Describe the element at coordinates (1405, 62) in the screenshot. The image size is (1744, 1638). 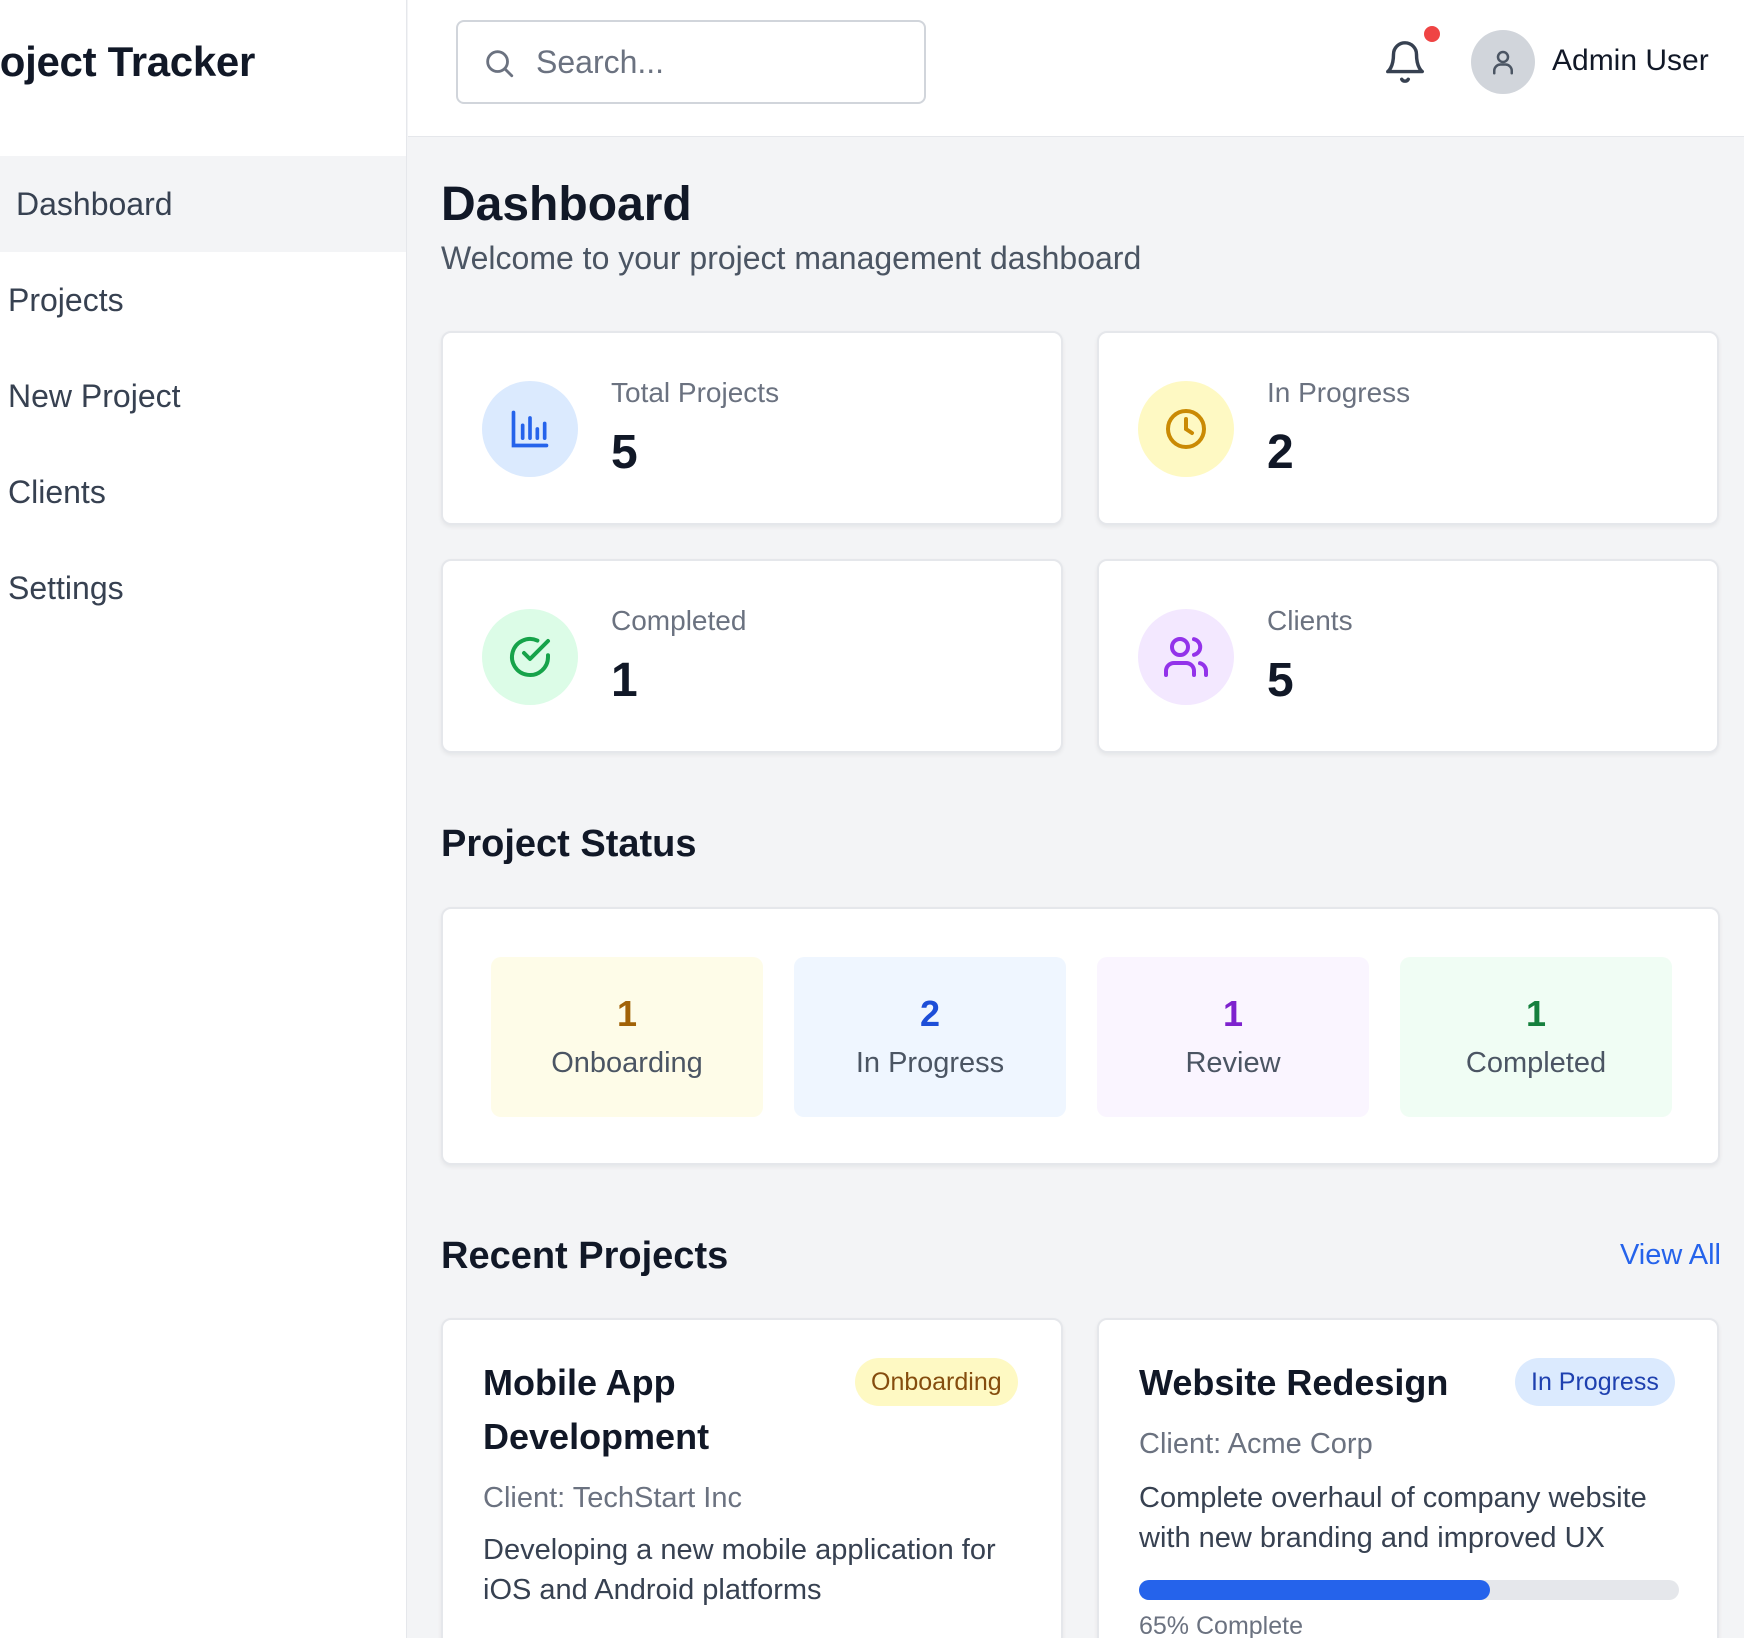
I see `bell-icon` at that location.